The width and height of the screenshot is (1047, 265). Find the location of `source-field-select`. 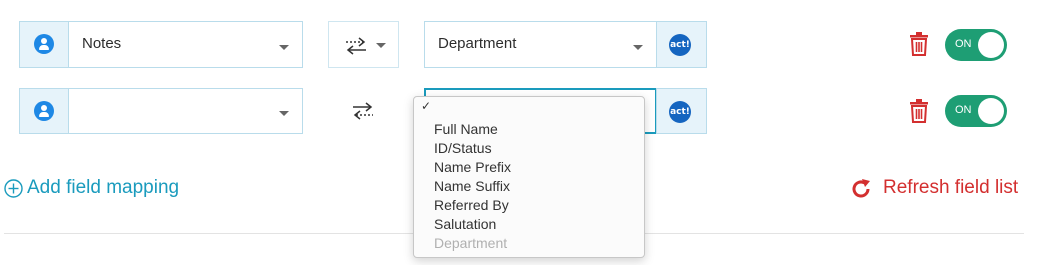

source-field-select is located at coordinates (185, 111).